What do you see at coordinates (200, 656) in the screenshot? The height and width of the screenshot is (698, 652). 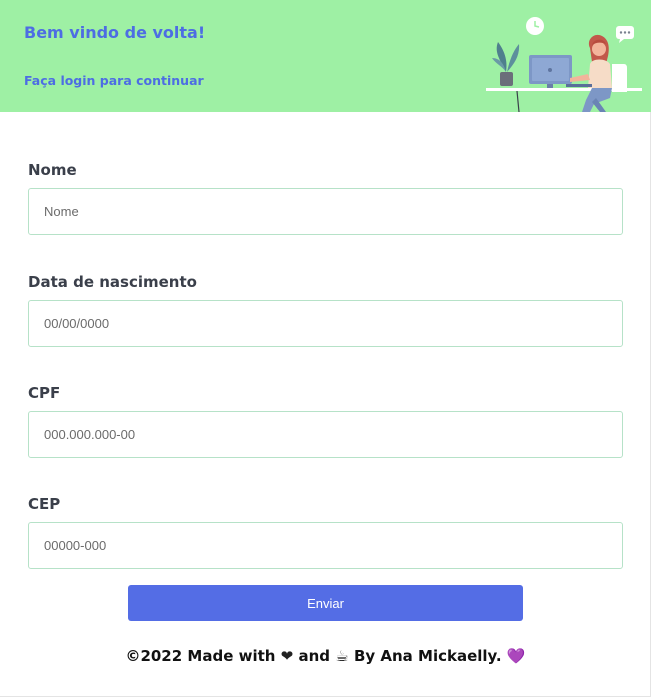 I see `footer-prefix: ©2022 Made with` at bounding box center [200, 656].